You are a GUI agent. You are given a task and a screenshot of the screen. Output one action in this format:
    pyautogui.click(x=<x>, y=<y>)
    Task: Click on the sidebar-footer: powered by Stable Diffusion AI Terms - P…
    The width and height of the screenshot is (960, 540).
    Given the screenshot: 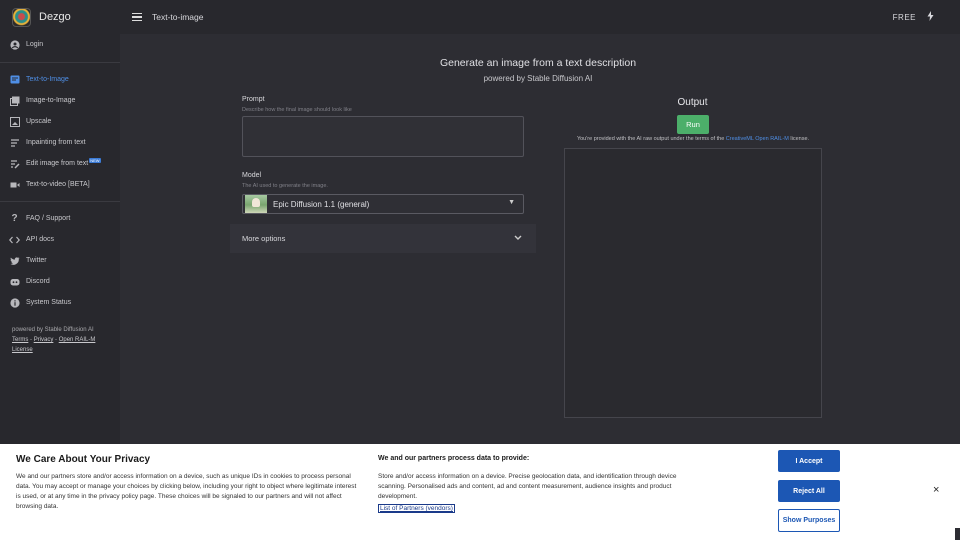 What is the action you would take?
    pyautogui.click(x=60, y=340)
    